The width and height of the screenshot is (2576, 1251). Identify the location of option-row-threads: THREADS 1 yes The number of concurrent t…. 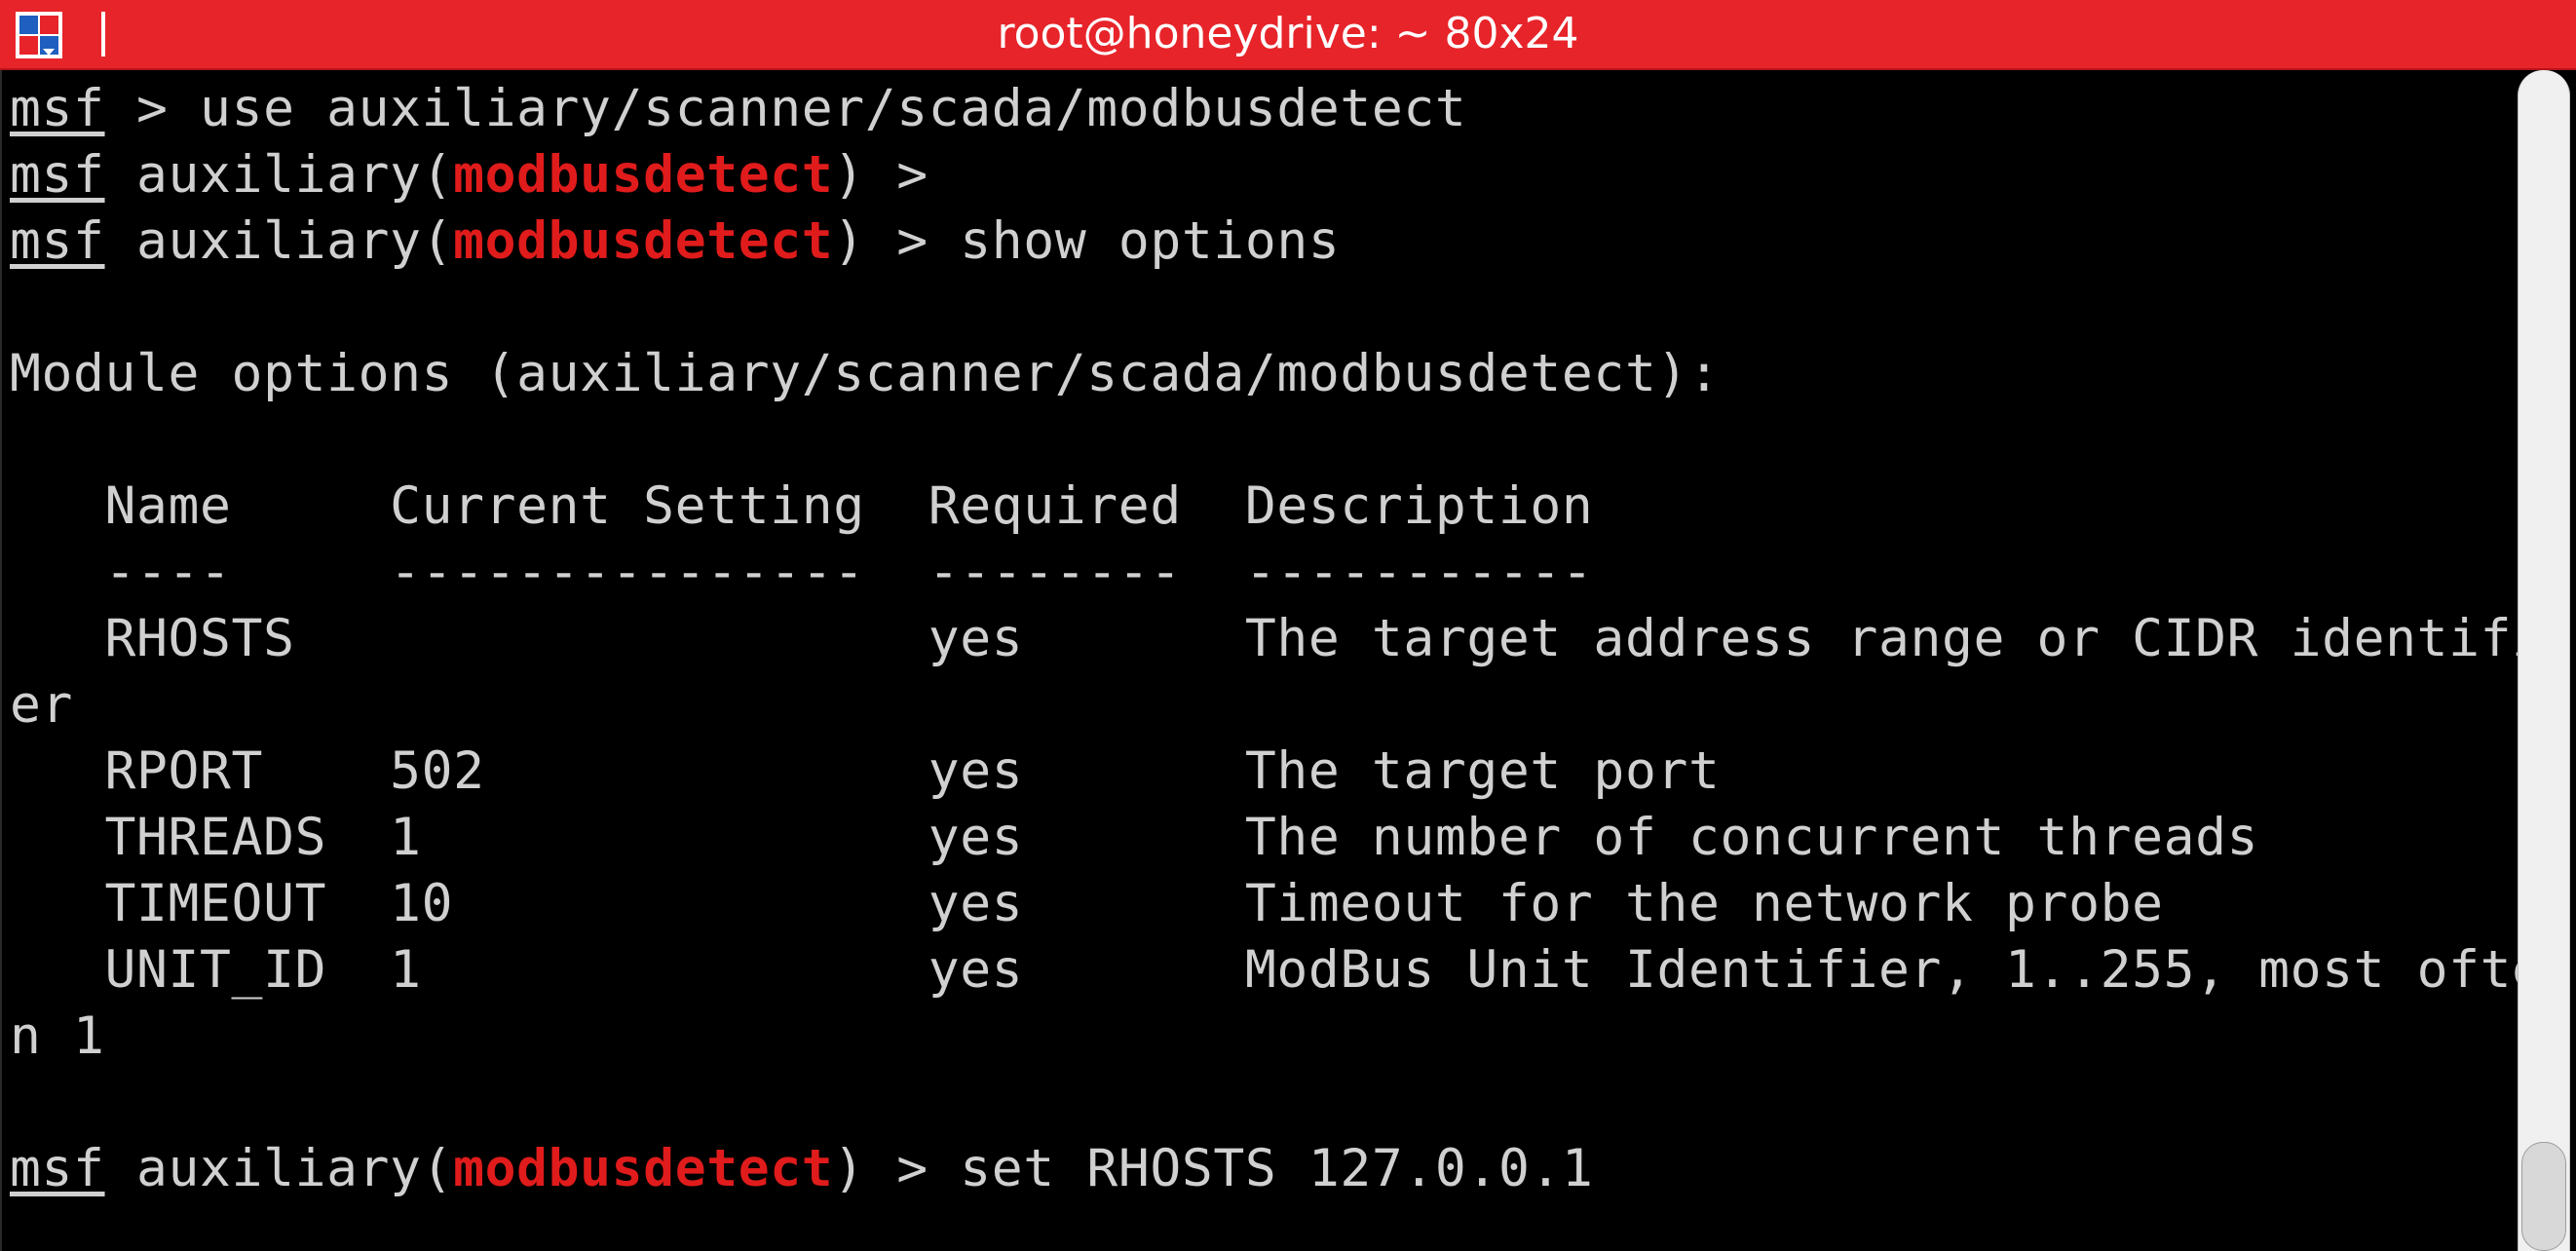
(1134, 837).